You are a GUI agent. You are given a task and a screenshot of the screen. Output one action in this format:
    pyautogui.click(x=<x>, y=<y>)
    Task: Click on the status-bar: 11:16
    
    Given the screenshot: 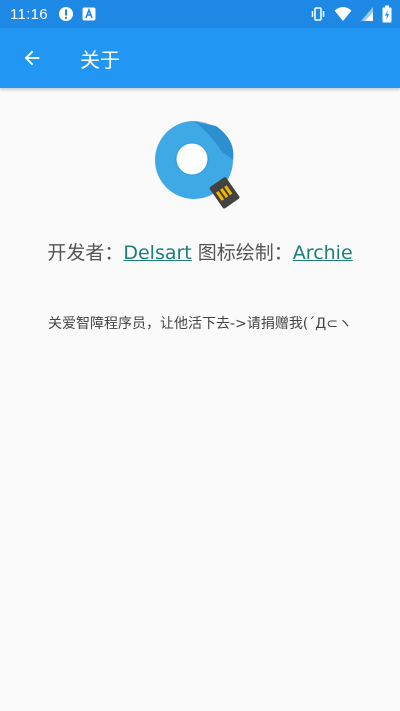 What is the action you would take?
    pyautogui.click(x=200, y=14)
    